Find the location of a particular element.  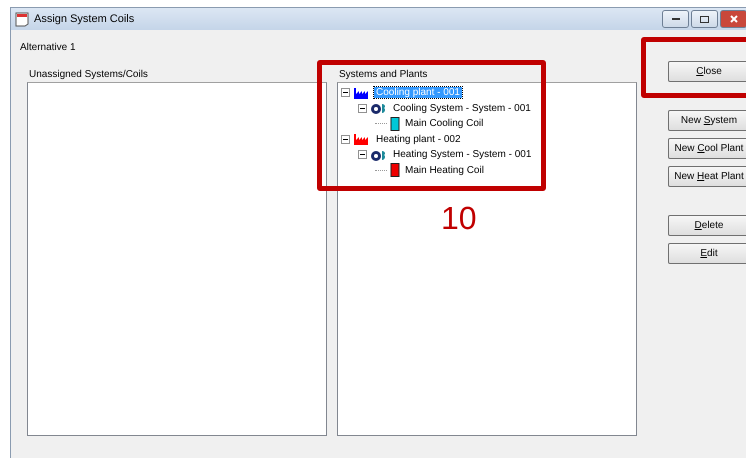

dialog-button: Edit is located at coordinates (707, 253).